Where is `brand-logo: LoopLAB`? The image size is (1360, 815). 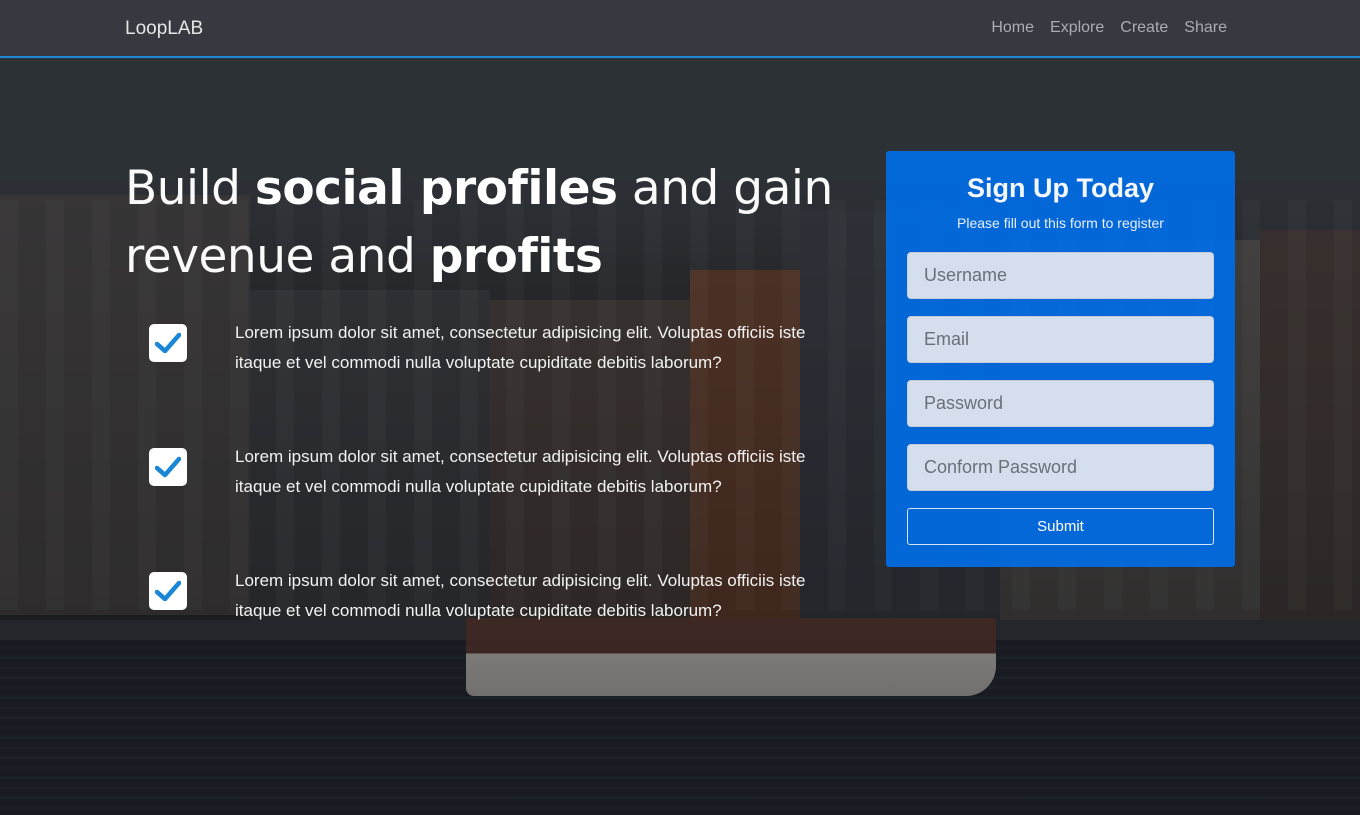 brand-logo: LoopLAB is located at coordinates (164, 29).